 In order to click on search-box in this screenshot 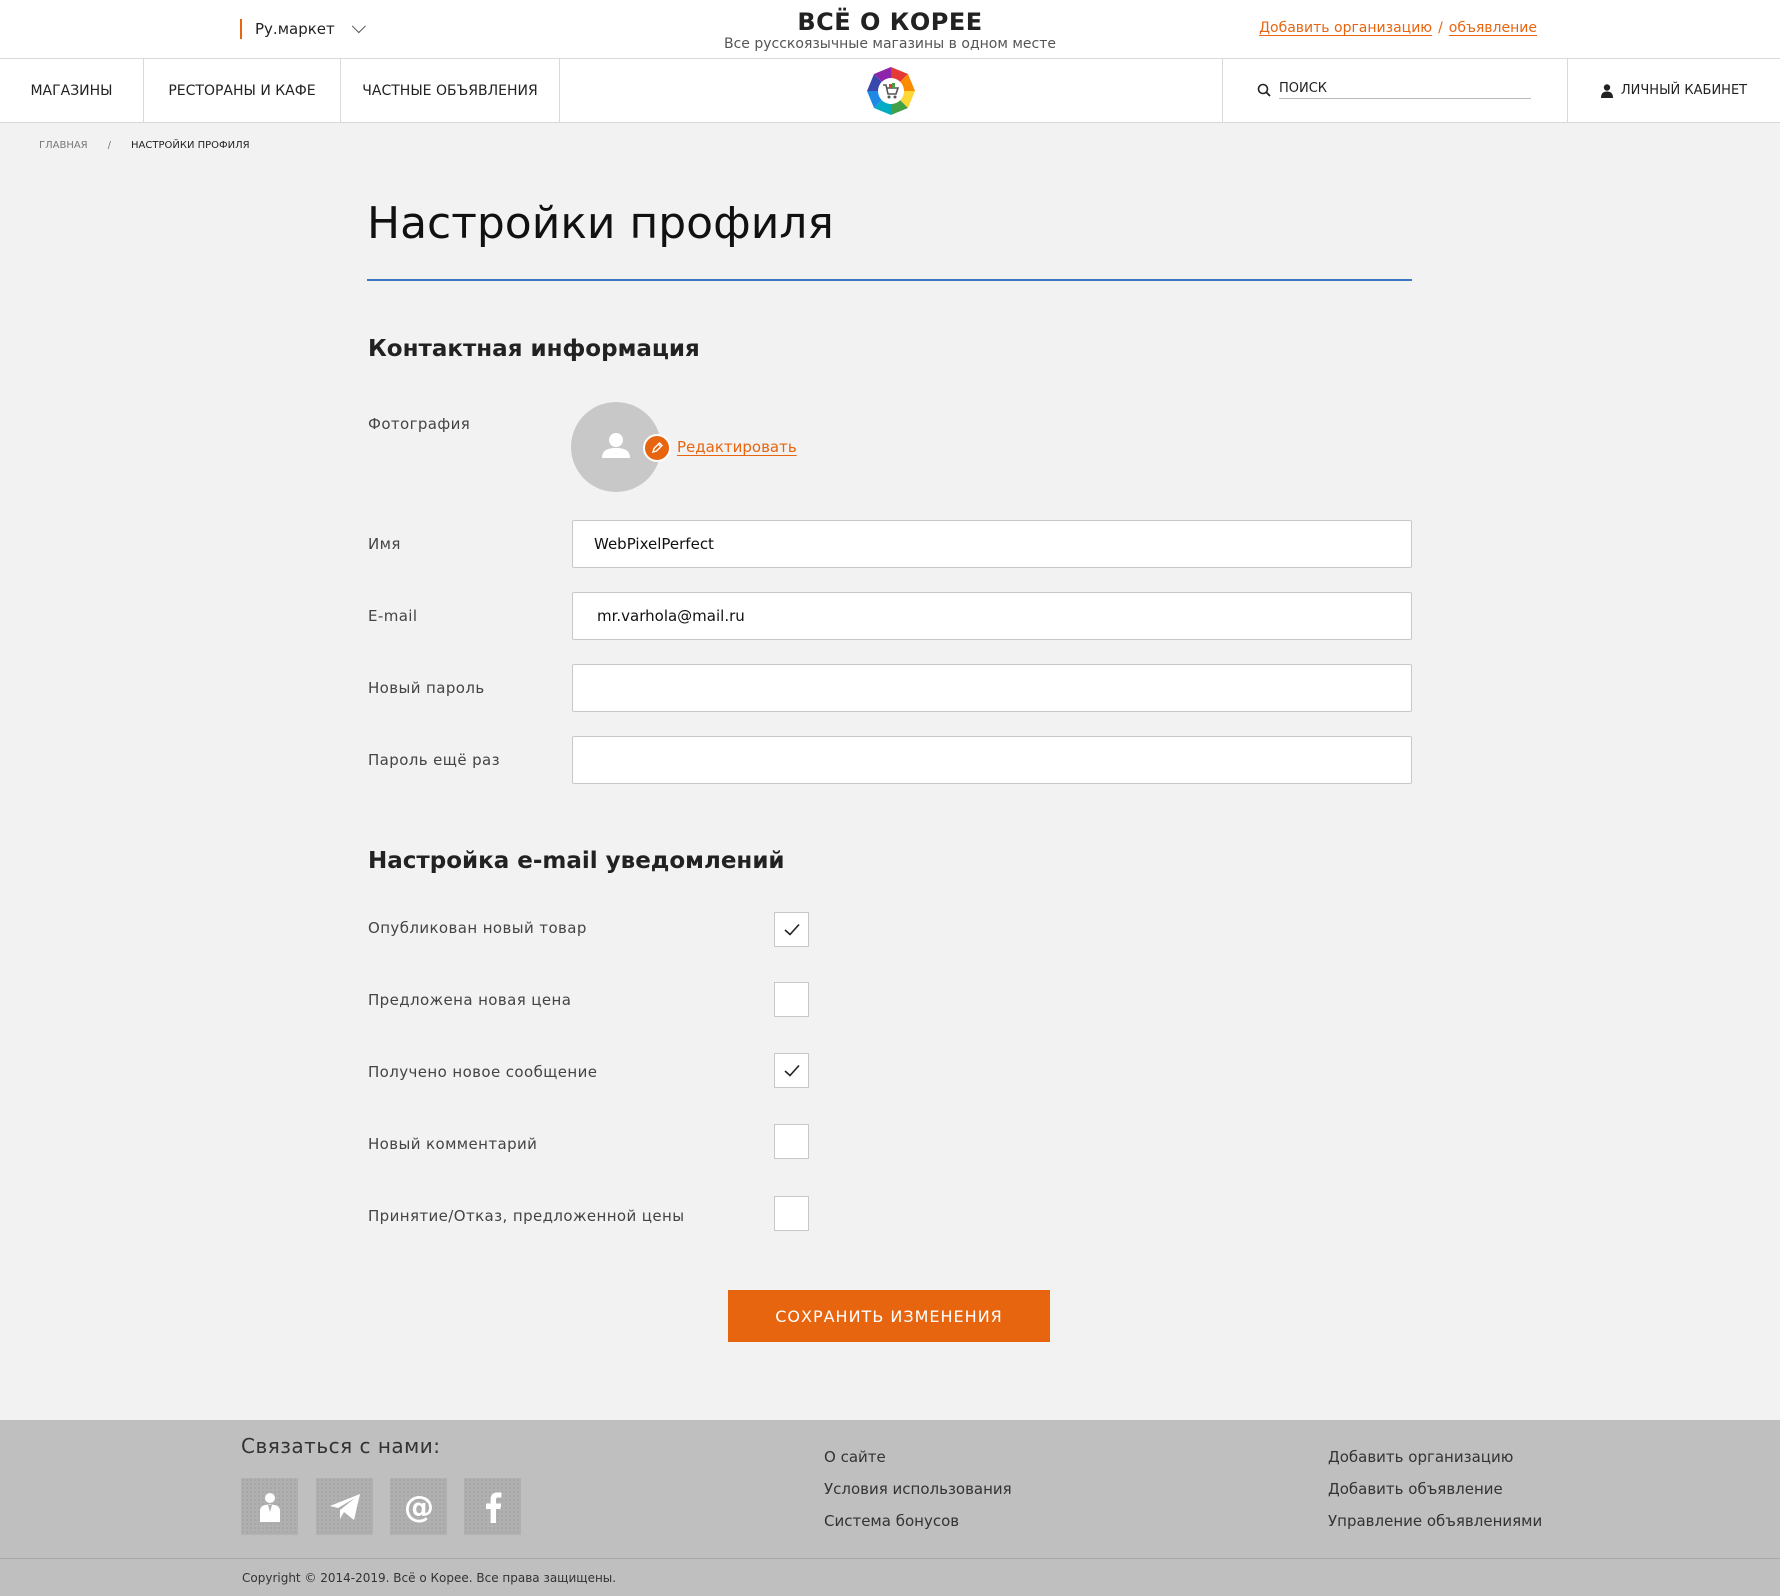, I will do `click(1395, 90)`.